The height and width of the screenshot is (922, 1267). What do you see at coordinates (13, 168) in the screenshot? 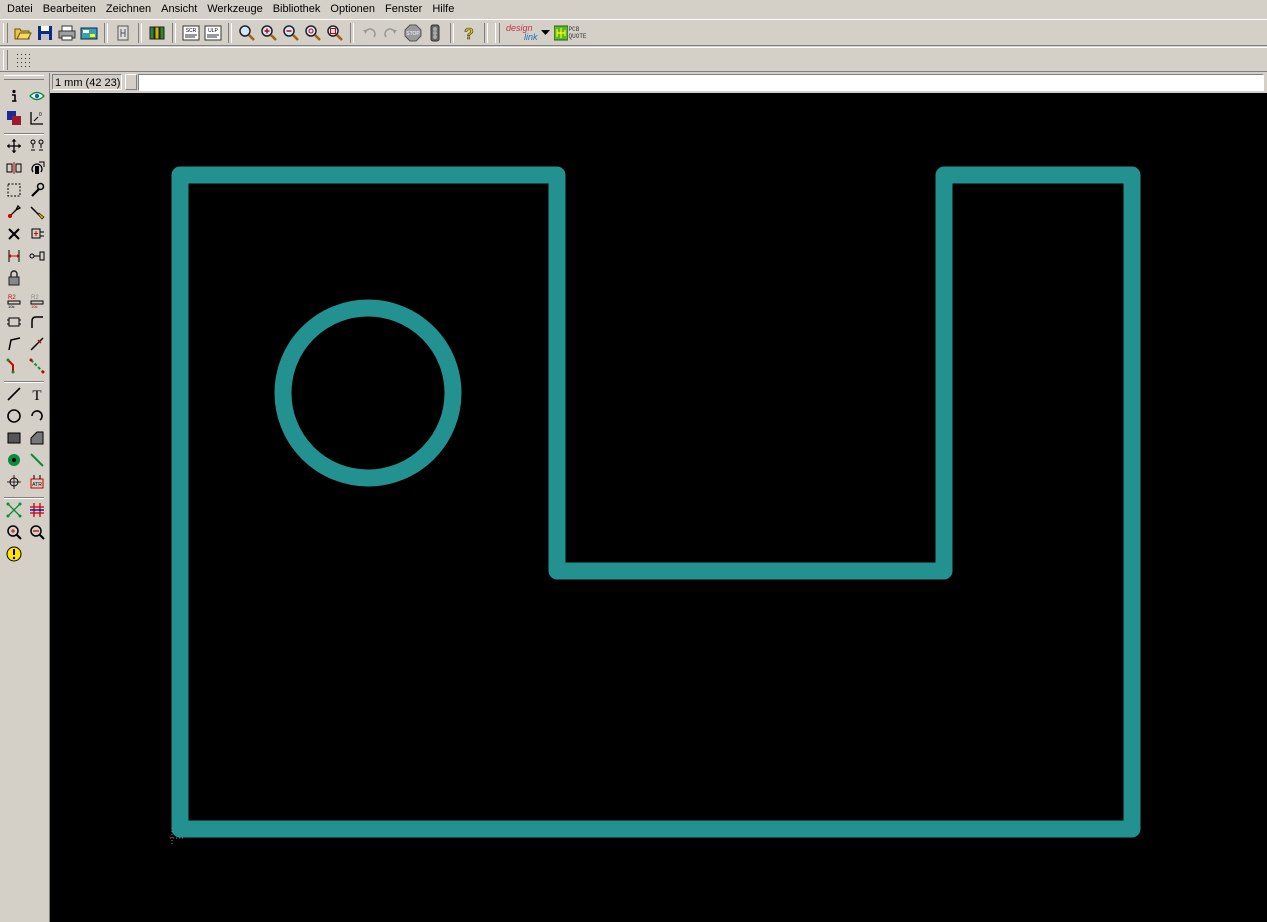
I see `mirror-icon` at bounding box center [13, 168].